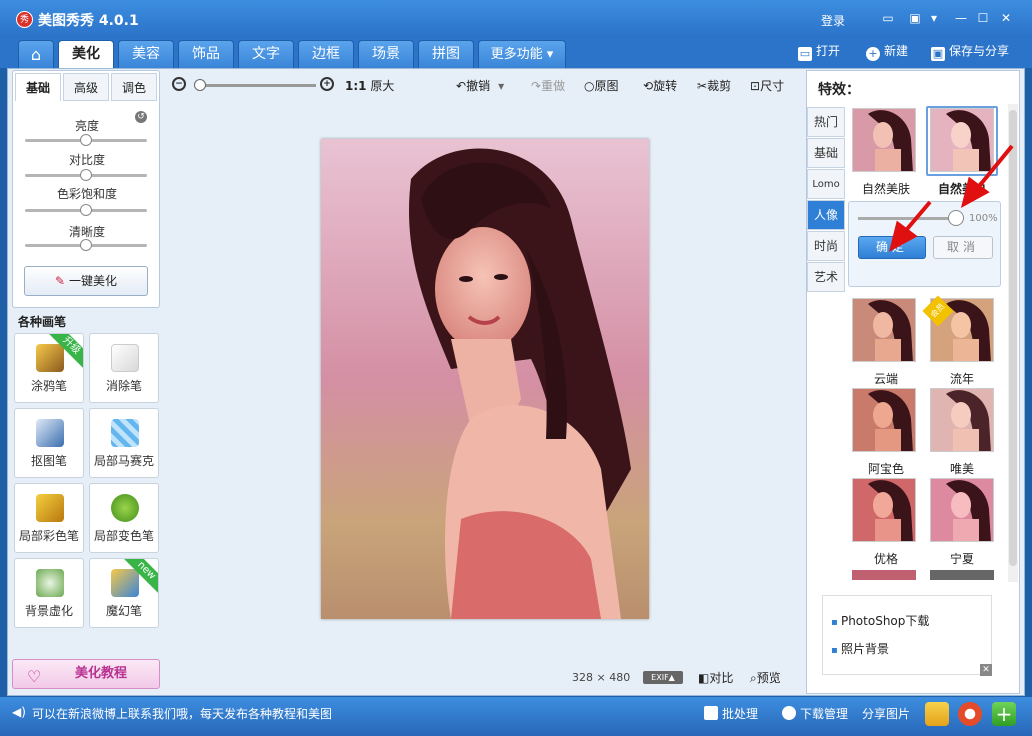 The width and height of the screenshot is (1032, 736). Describe the element at coordinates (49, 368) in the screenshot. I see `doodle-pen-tool: 升级 涂鸦笔` at that location.